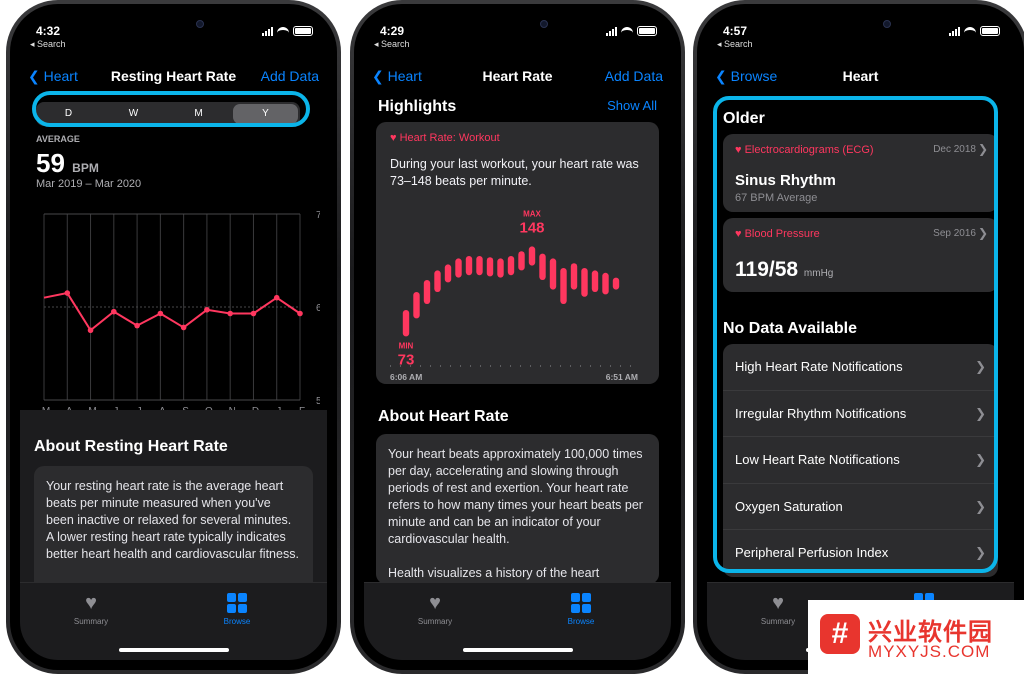 This screenshot has height=674, width=1024. What do you see at coordinates (267, 31) in the screenshot?
I see `signal-icon` at bounding box center [267, 31].